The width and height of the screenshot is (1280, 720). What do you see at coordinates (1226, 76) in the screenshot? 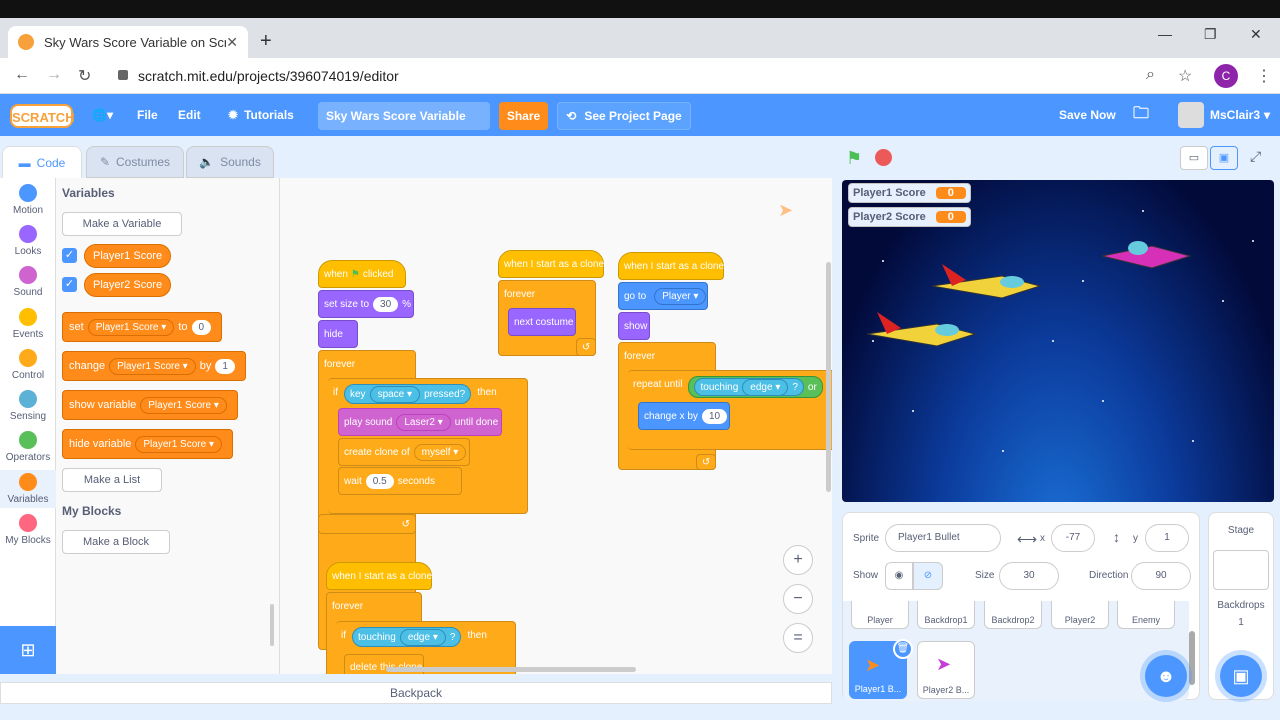
I see `profile-avatar: C` at bounding box center [1226, 76].